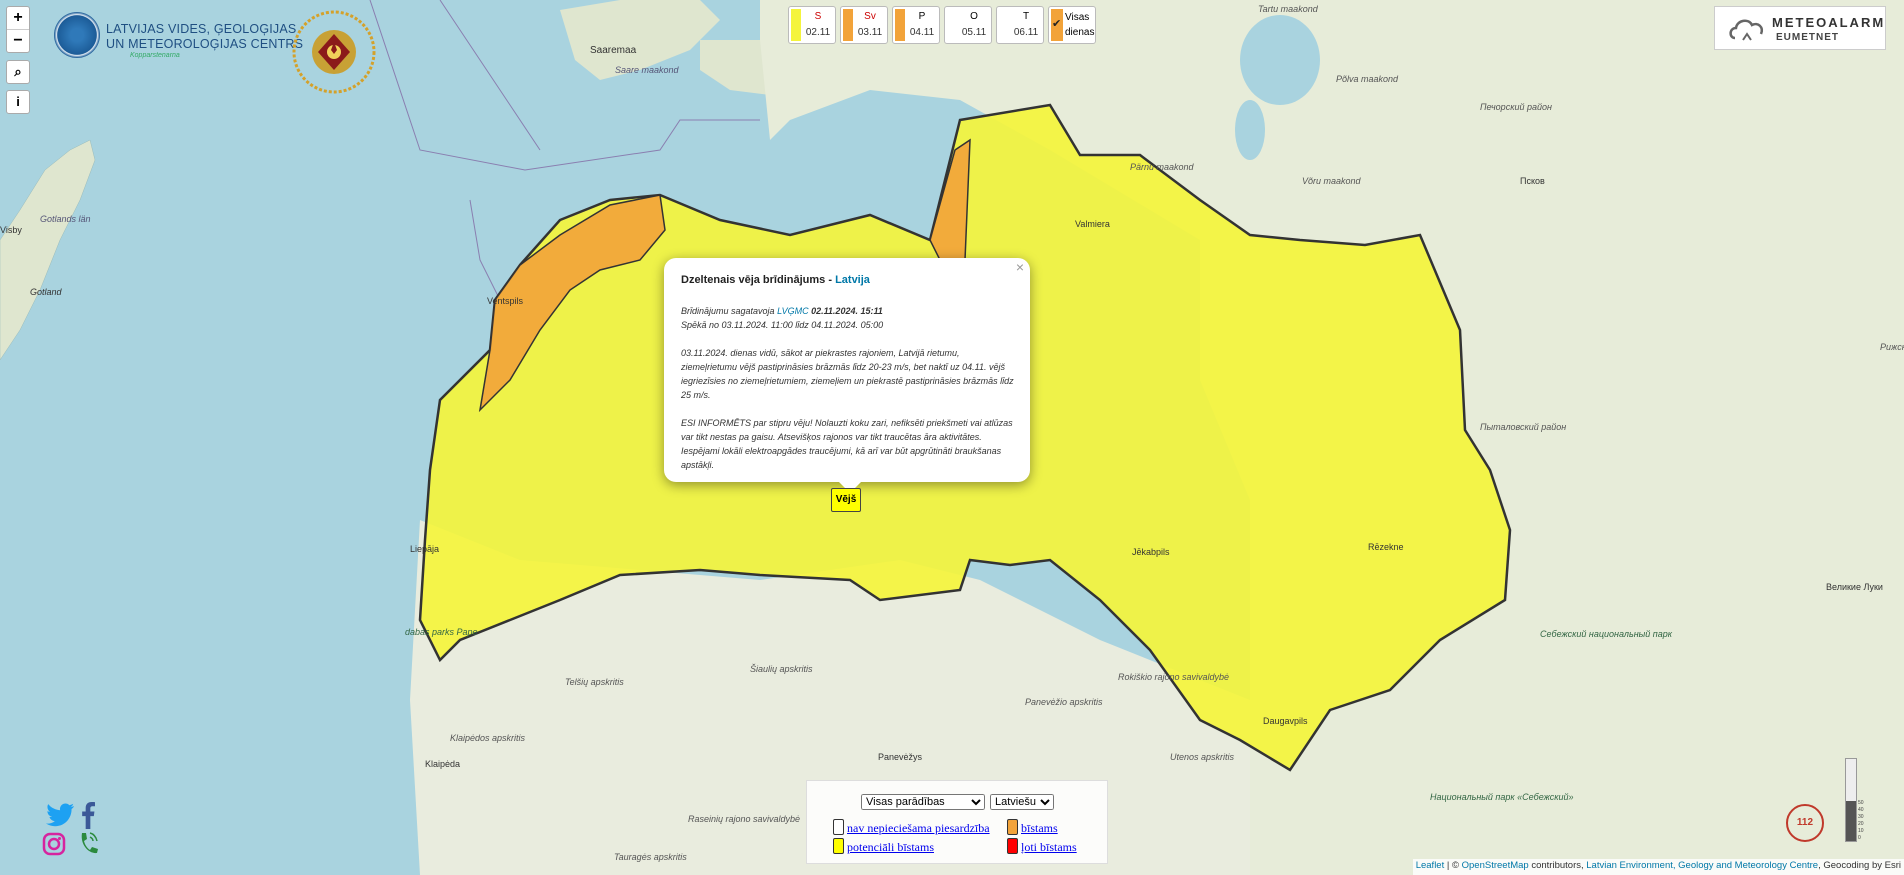 This screenshot has width=1904, height=875. I want to click on day-button-4: T 06.11, so click(1020, 25).